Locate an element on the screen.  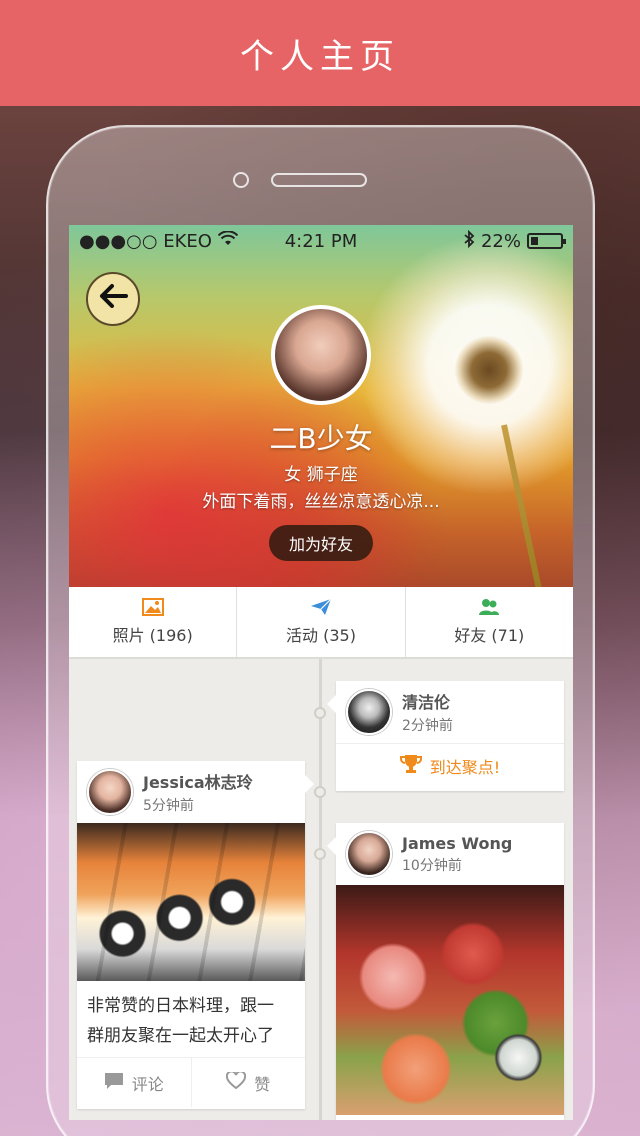
checkin-text: 到达聚点! is located at coordinates (465, 767).